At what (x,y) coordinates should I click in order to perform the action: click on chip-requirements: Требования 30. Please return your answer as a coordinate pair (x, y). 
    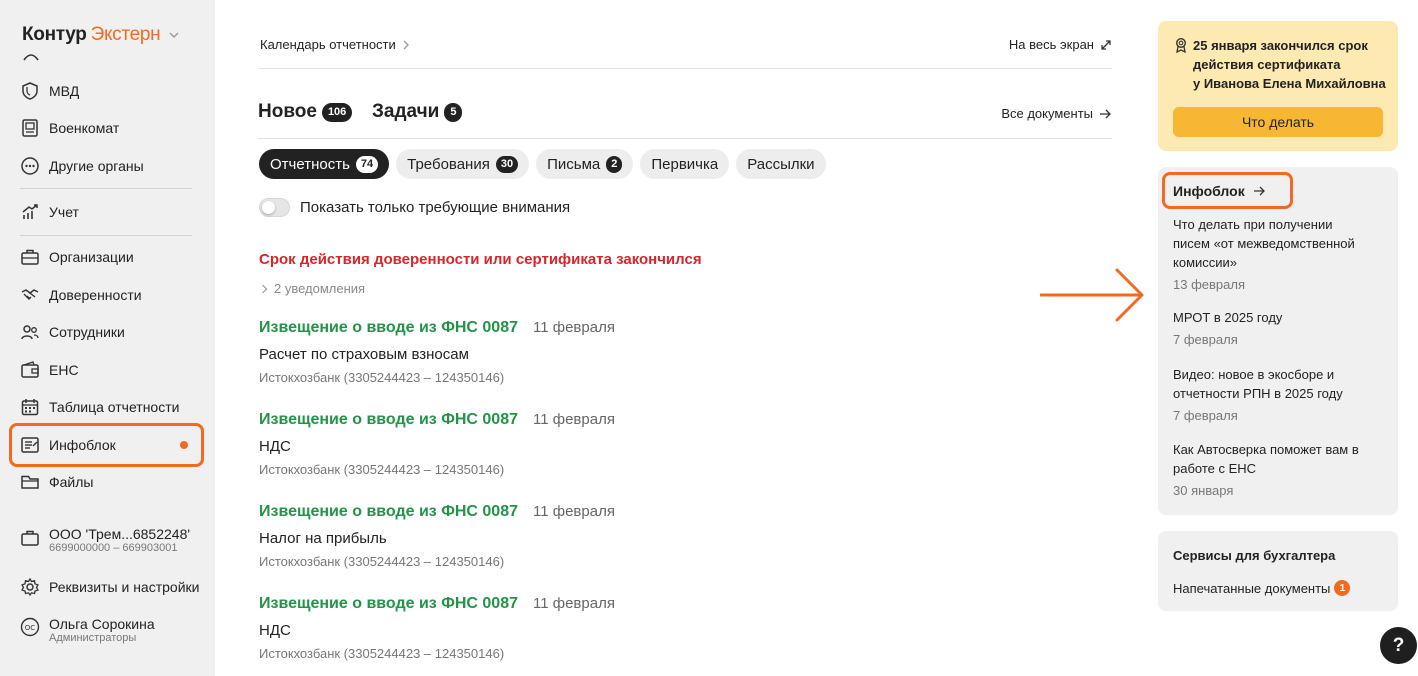
    Looking at the image, I should click on (463, 164).